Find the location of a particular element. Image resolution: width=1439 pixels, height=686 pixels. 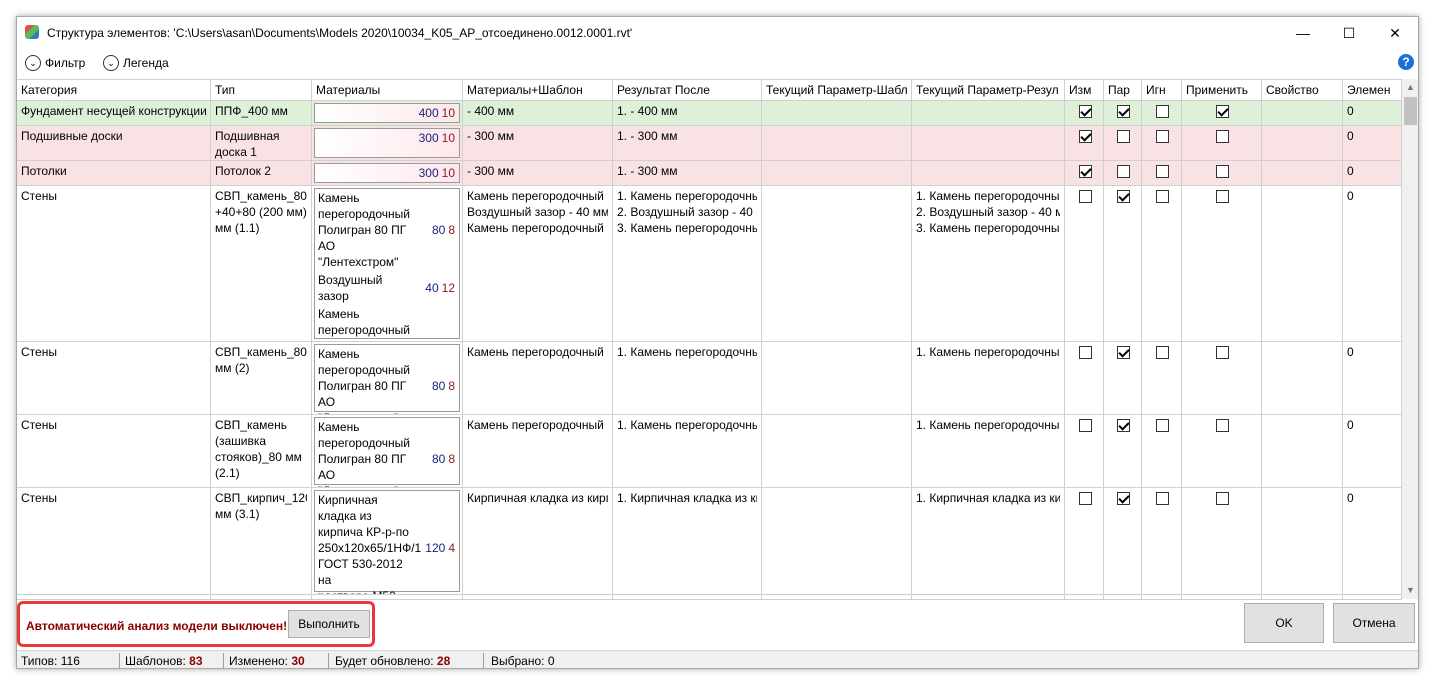

cancel-button: Отмена is located at coordinates (1374, 623).